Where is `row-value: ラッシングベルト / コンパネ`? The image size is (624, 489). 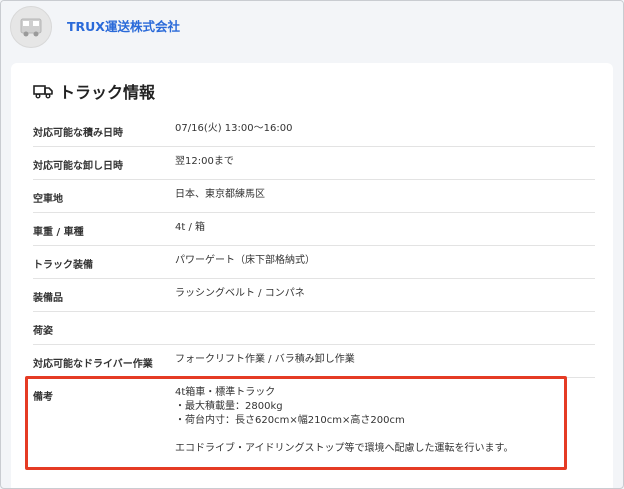 row-value: ラッシングベルト / コンパネ is located at coordinates (240, 293).